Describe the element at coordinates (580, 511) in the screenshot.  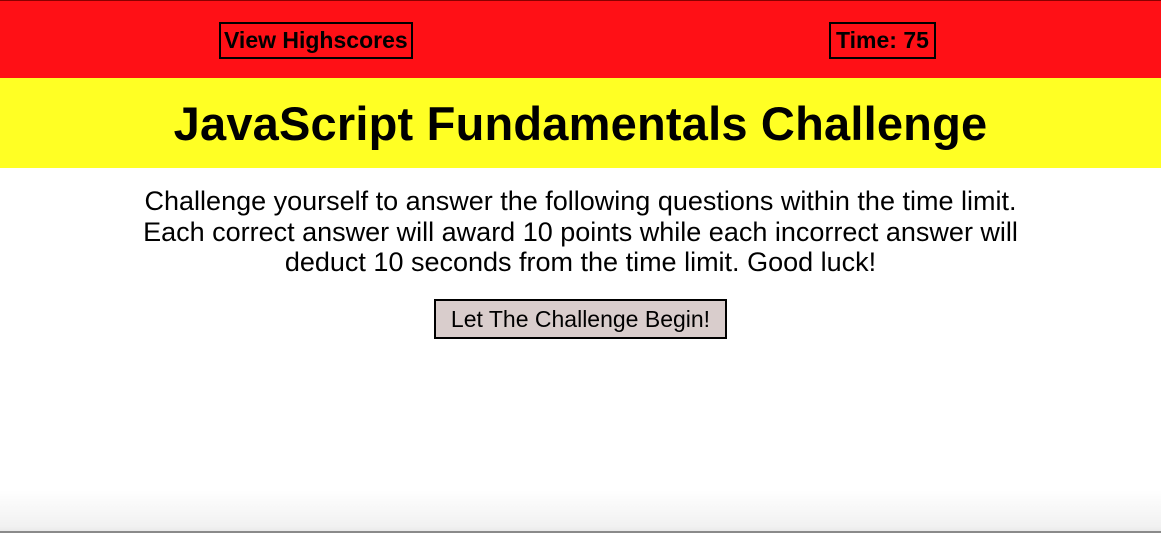
I see `window-bottom-shadow` at that location.